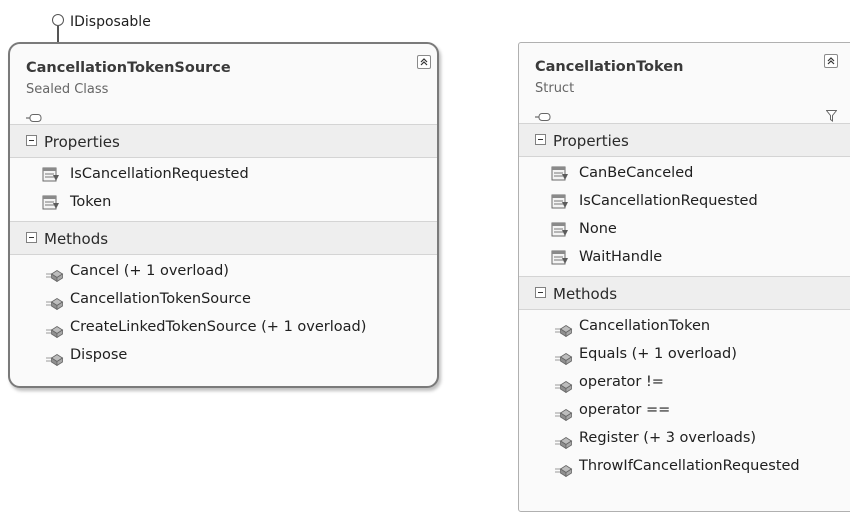  Describe the element at coordinates (99, 355) in the screenshot. I see `member-name: Dispose` at that location.